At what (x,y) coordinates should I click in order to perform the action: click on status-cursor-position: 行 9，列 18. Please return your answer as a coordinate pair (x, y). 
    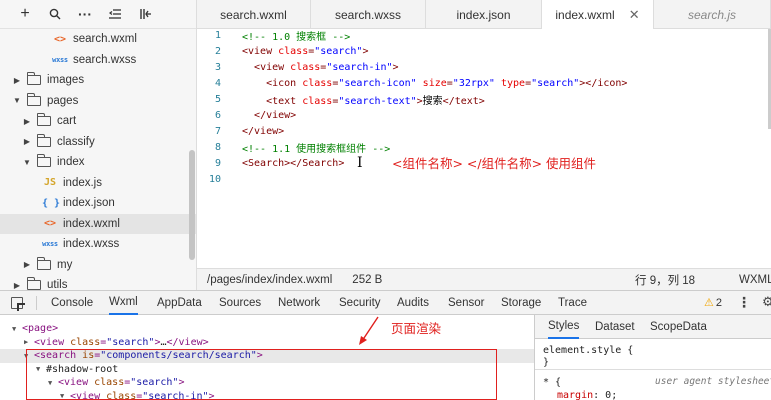
    Looking at the image, I should click on (665, 280).